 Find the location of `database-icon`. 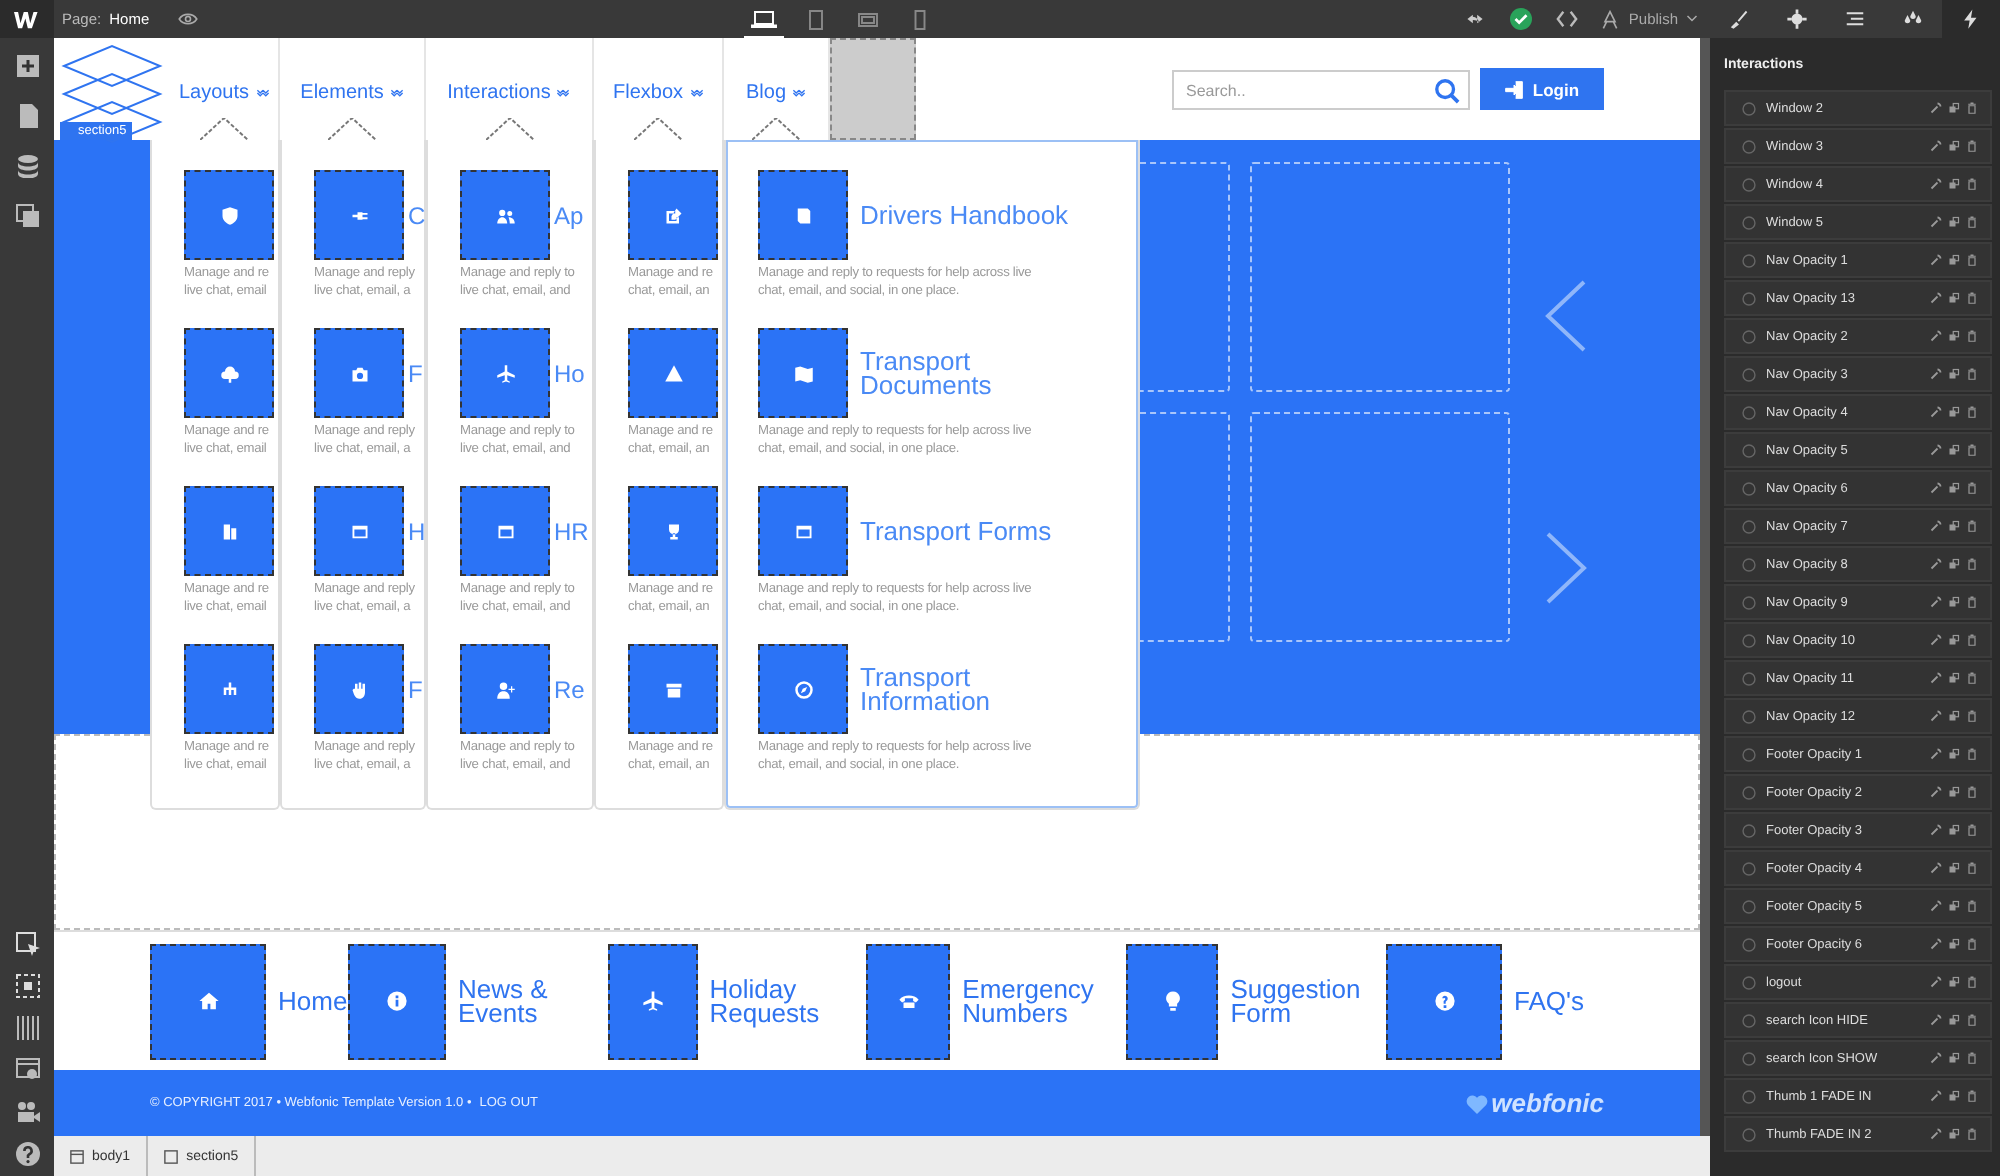

database-icon is located at coordinates (27, 166).